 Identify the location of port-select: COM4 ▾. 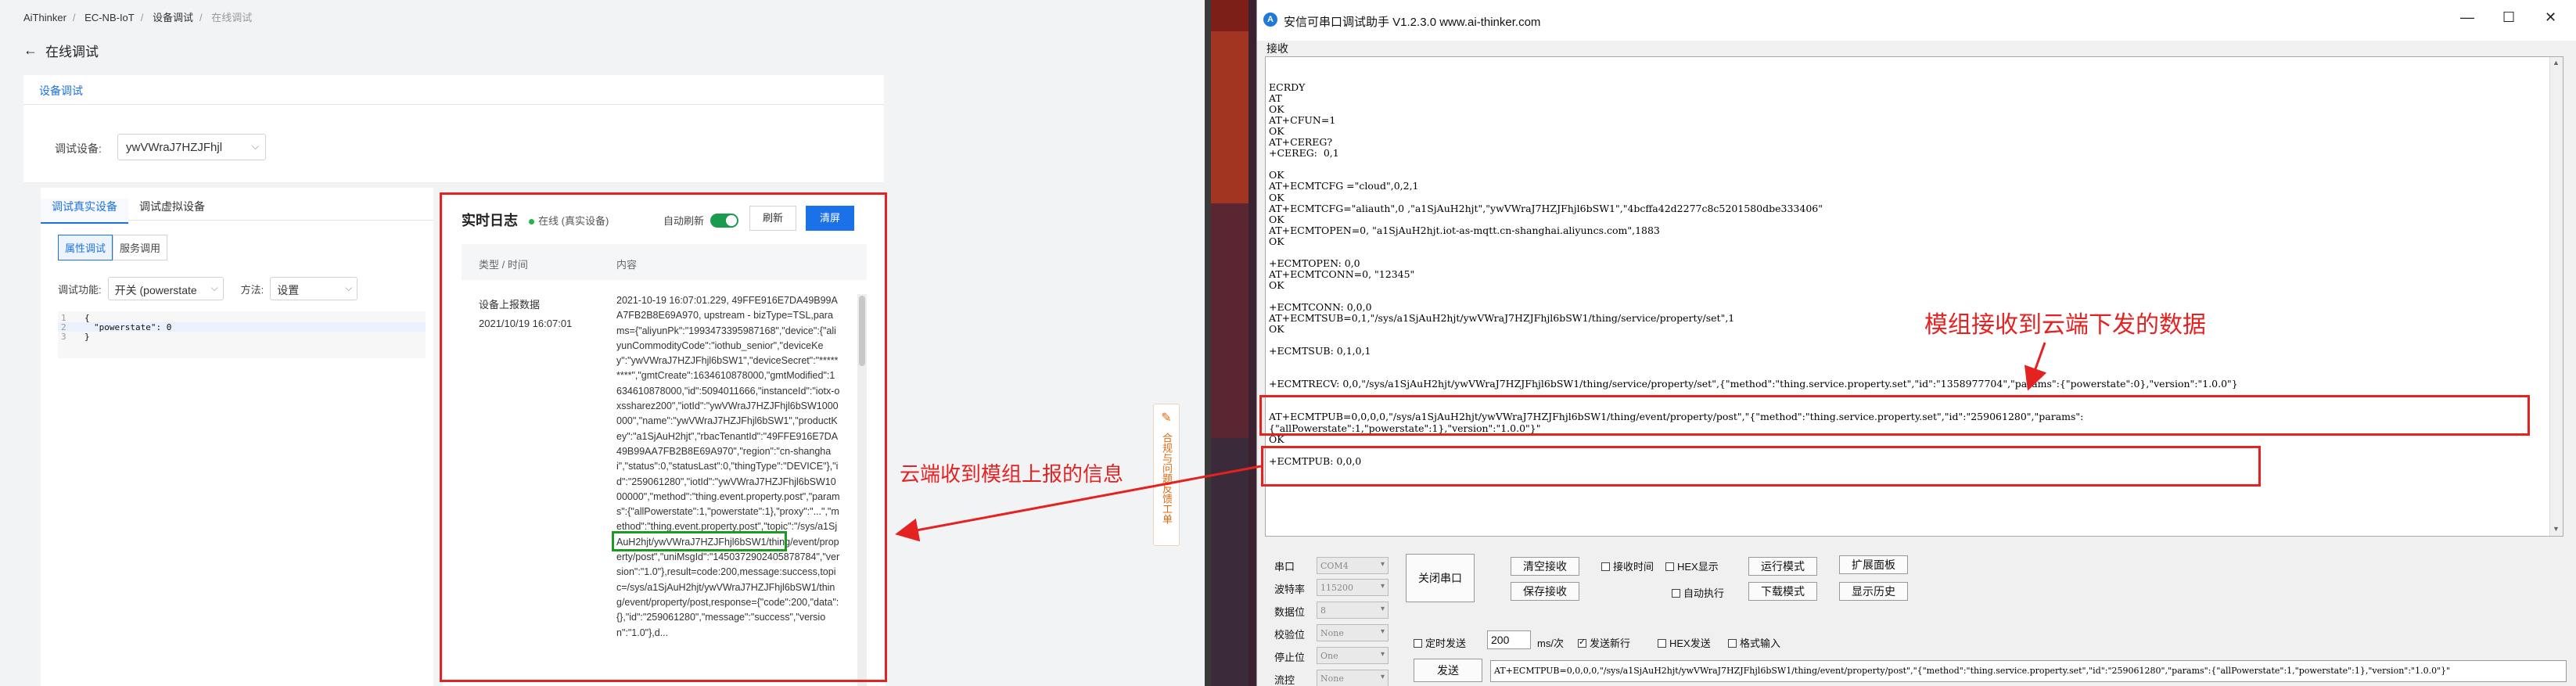
(1353, 565).